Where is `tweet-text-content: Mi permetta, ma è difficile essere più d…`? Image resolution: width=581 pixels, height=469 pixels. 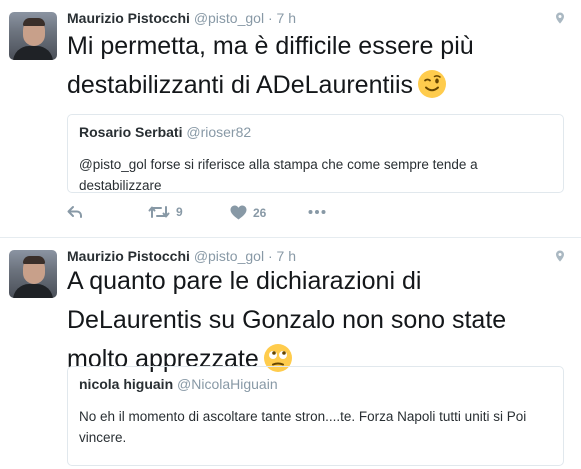
tweet-text-content: Mi permetta, ma è difficile essere più d… is located at coordinates (270, 65).